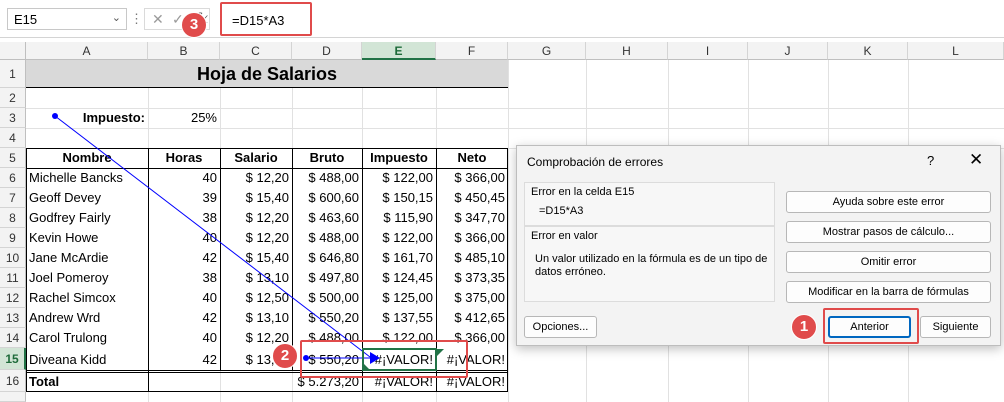 This screenshot has width=1004, height=402. Describe the element at coordinates (976, 160) in the screenshot. I see `close-icon: ✕` at that location.